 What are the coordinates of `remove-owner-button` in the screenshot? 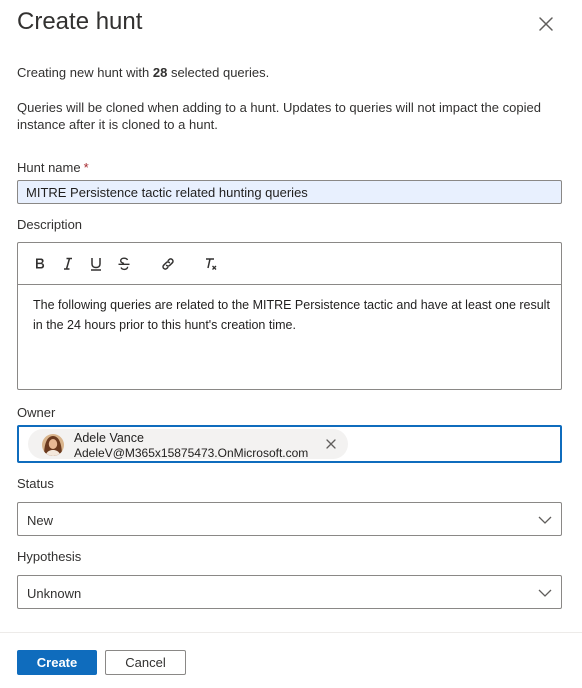 It's located at (331, 444).